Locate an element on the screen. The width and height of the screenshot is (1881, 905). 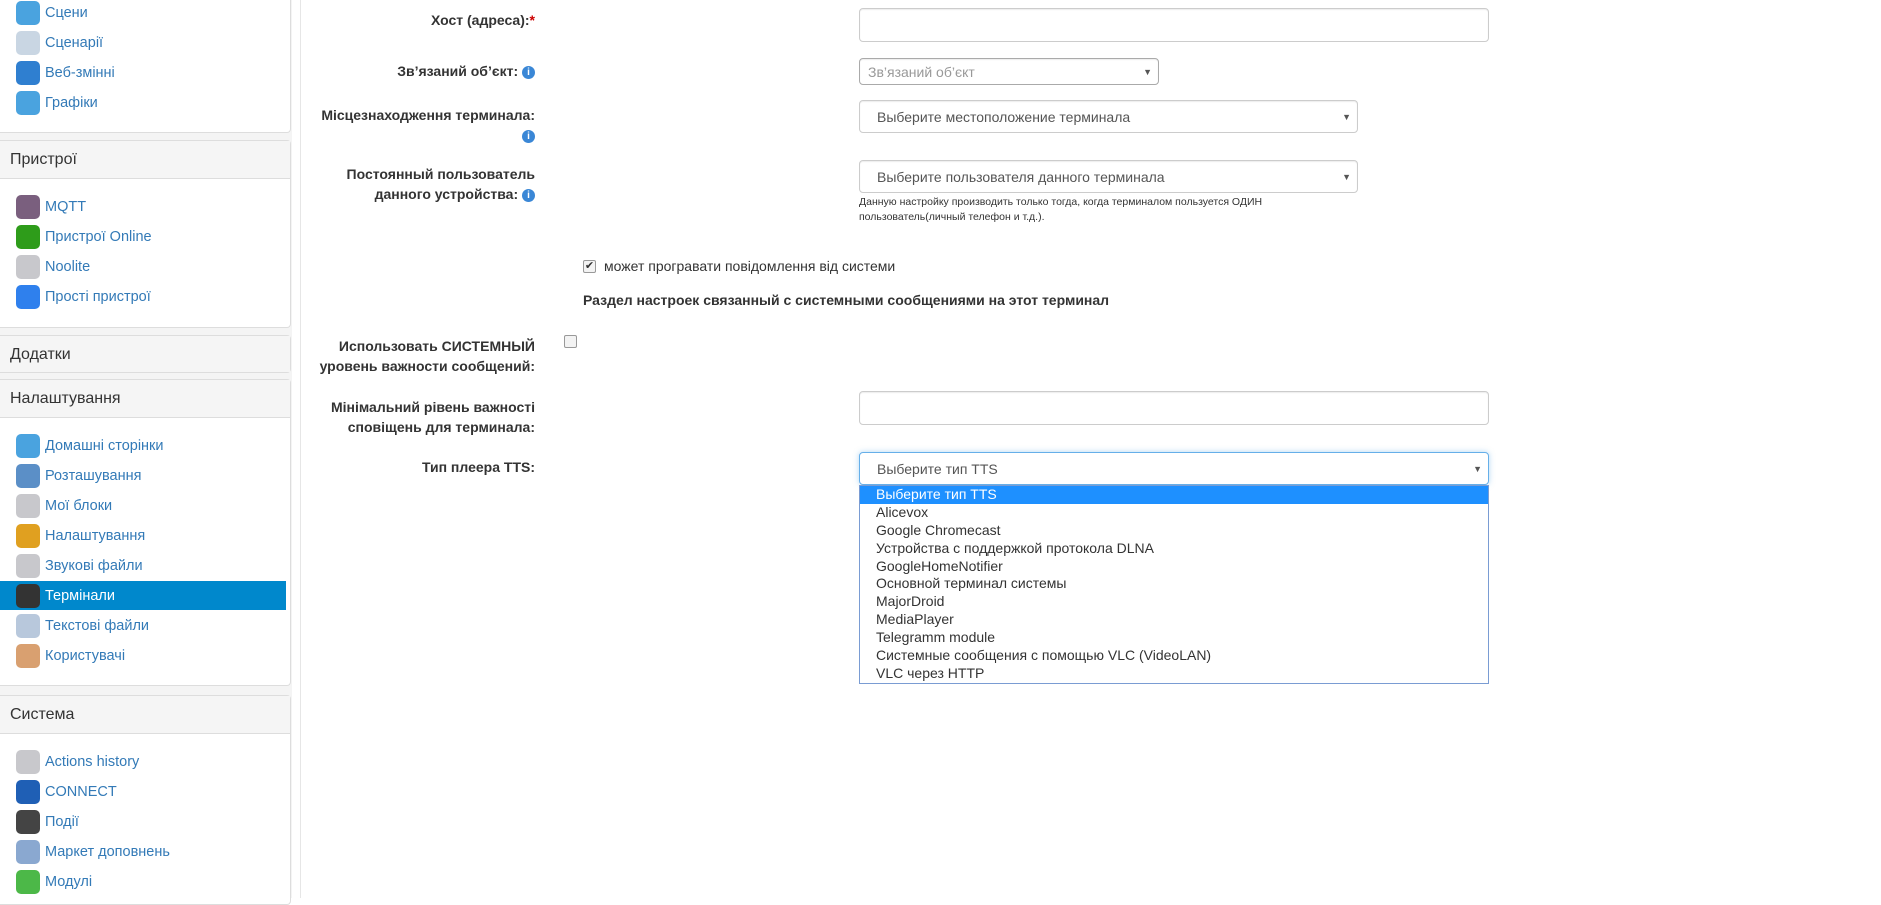
sidebar-item: Звукові файли is located at coordinates (143, 565).